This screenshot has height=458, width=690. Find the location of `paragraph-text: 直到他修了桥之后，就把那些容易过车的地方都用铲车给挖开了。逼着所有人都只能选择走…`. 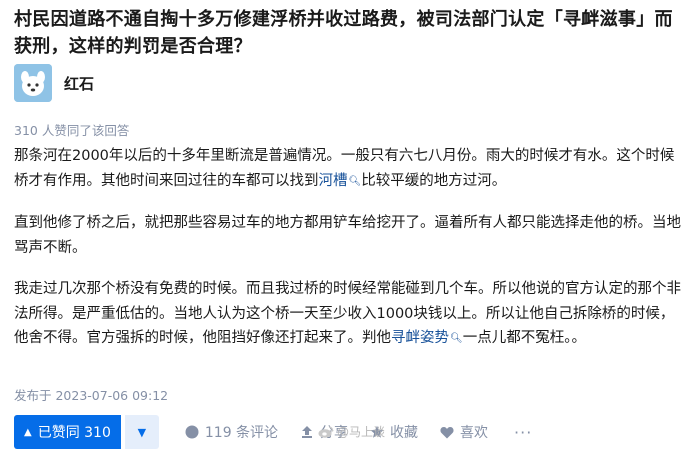

paragraph-text: 直到他修了桥之后，就把那些容易过车的地方都用铲车给挖开了。逼着所有人都只能选择走… is located at coordinates (347, 235).